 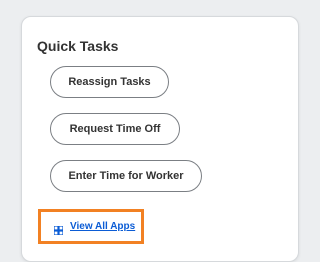 I want to click on reassign-tasks-button: Reassign Tasks, so click(x=109, y=82).